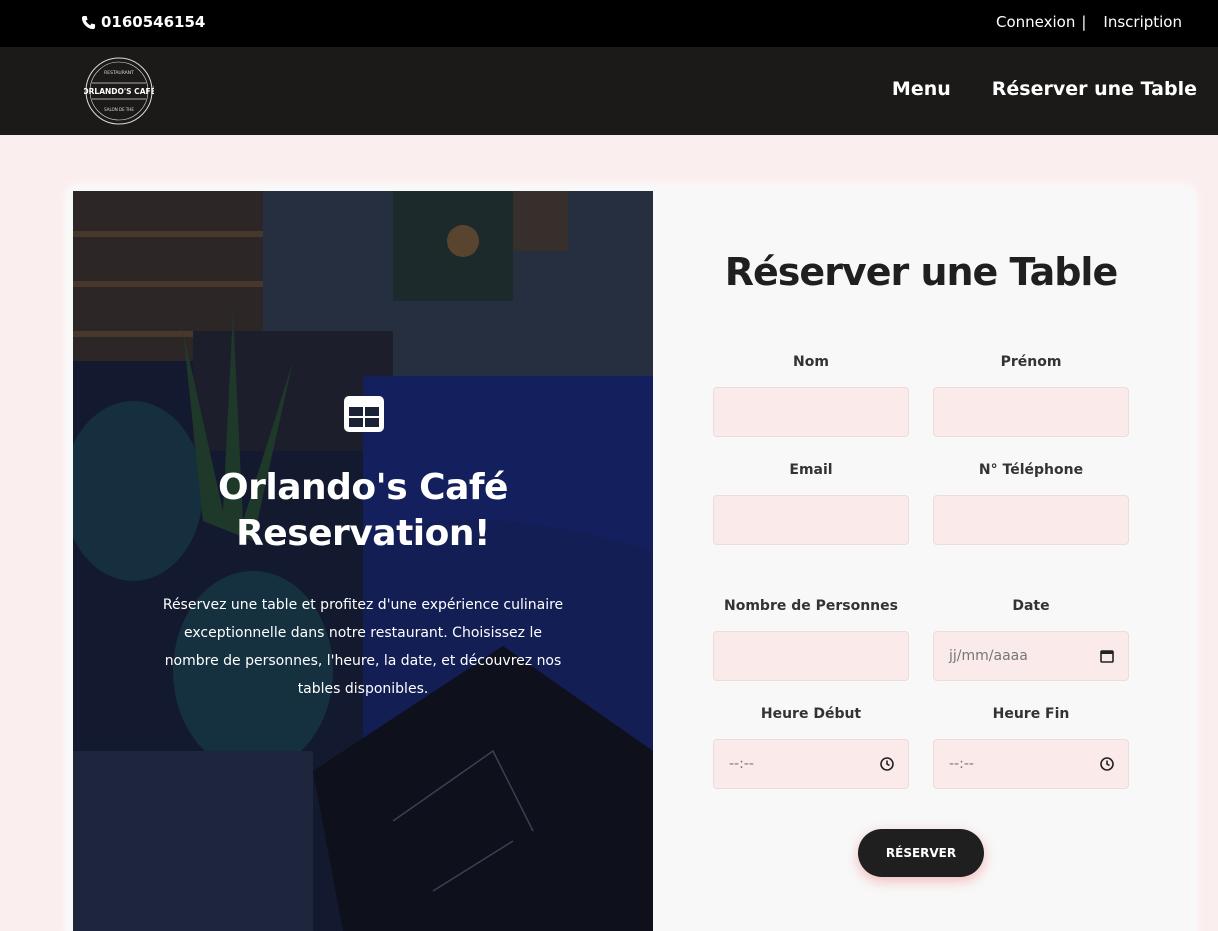  I want to click on register-link: Inscription, so click(1142, 22).